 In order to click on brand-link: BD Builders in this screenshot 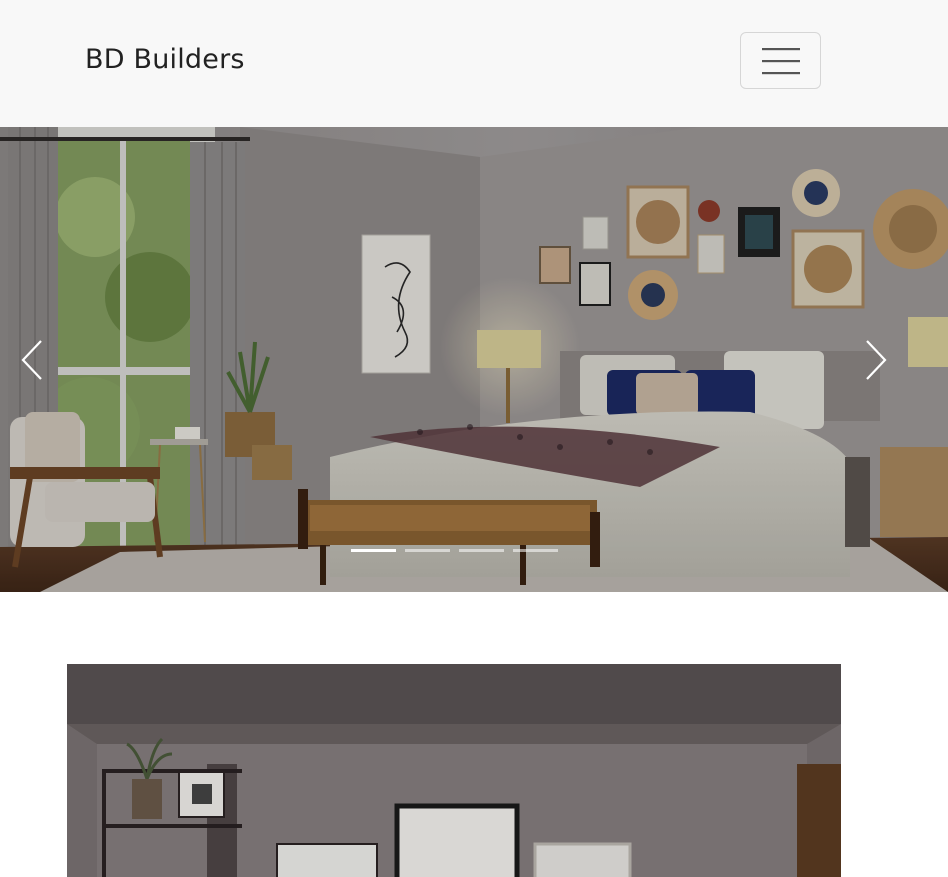, I will do `click(165, 59)`.